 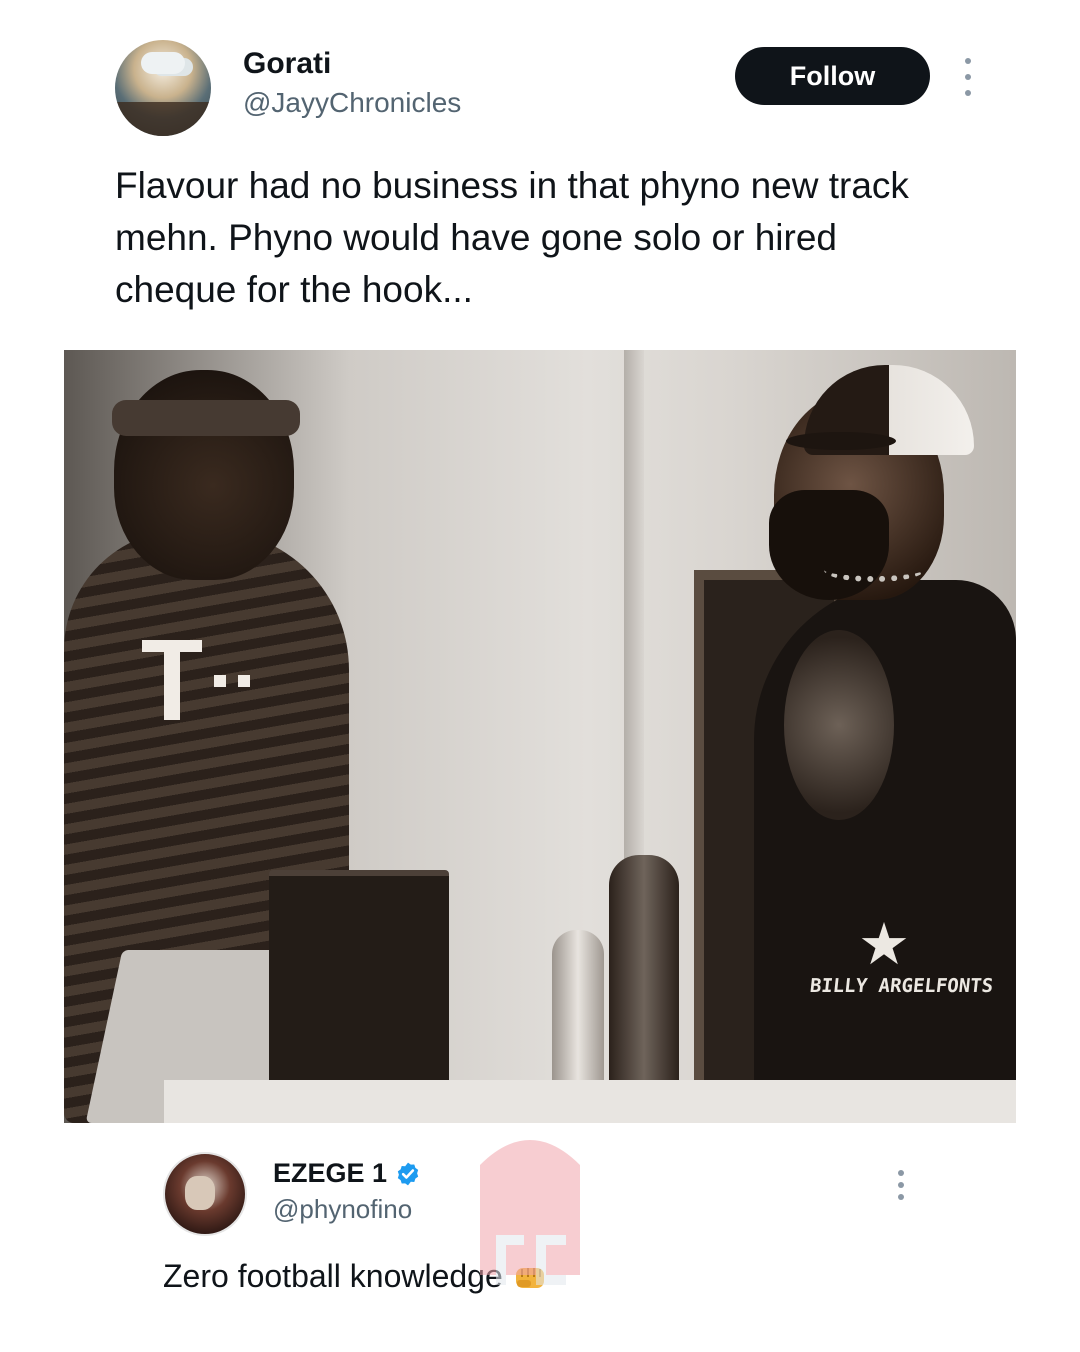 I want to click on author-display-name: Gorati, so click(x=287, y=64).